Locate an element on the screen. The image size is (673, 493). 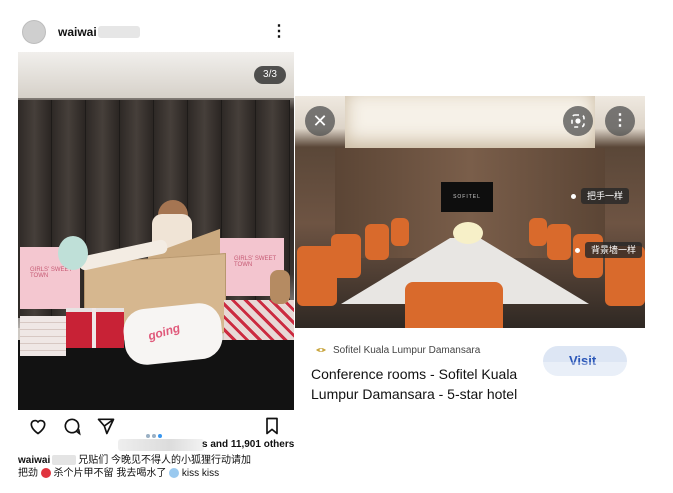
caption-text: 杀个片甲不留 我去喝水了 is located at coordinates (110, 473).